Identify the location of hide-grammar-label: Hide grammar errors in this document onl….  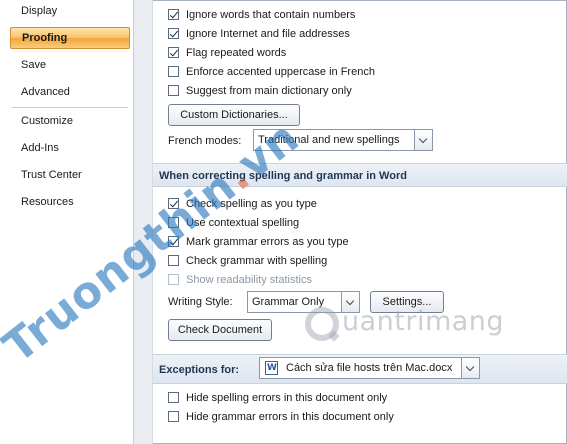
(290, 417).